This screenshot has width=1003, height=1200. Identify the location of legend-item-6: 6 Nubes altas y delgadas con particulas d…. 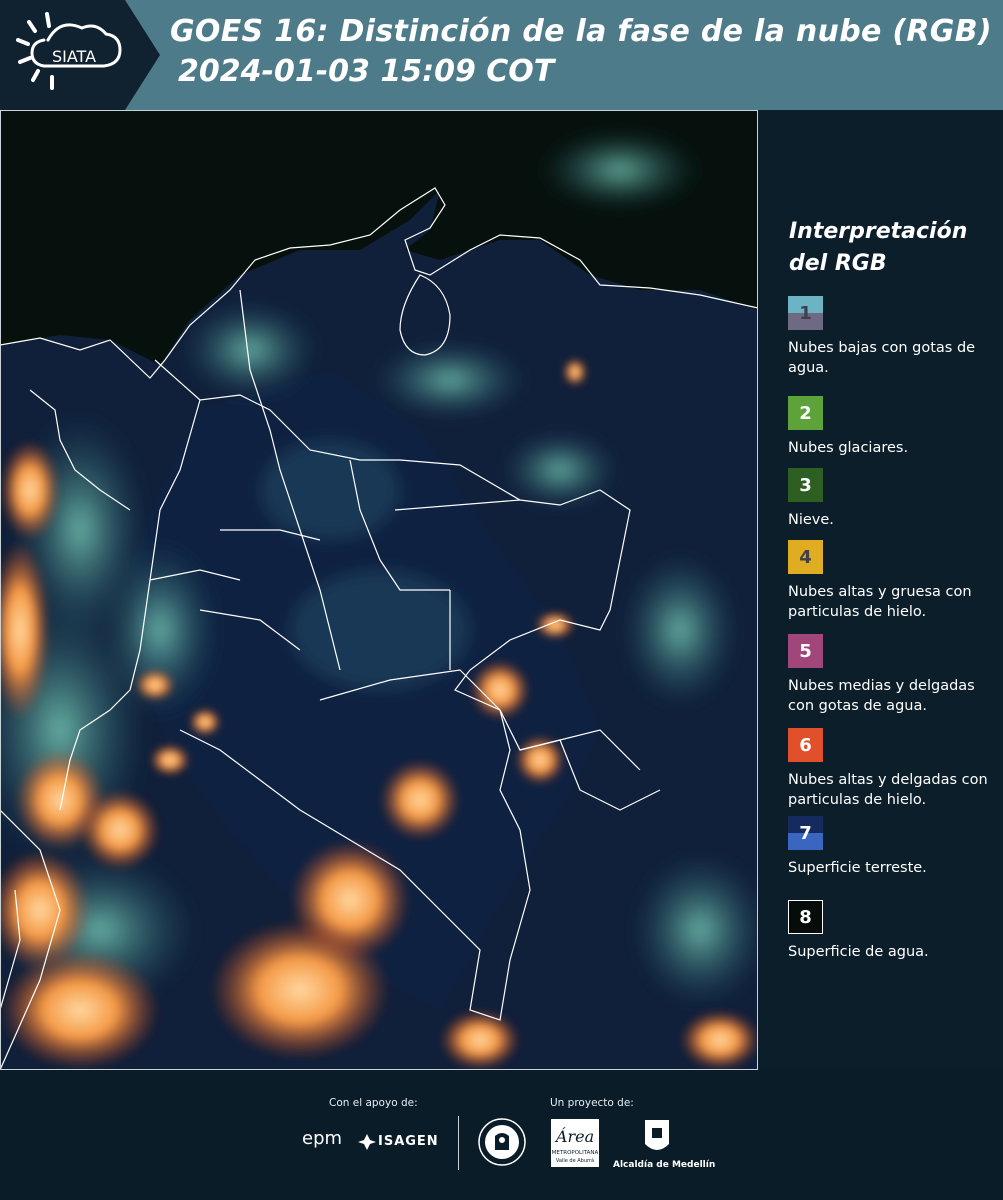
(894, 769).